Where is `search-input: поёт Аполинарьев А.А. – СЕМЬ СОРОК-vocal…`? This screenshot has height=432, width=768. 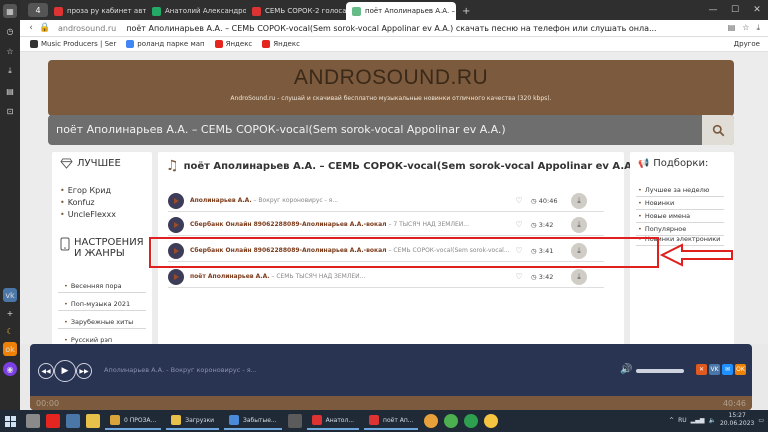
search-input: поёт Аполинарьев А.А. – СЕМЬ СОРОК-vocal… is located at coordinates (281, 129).